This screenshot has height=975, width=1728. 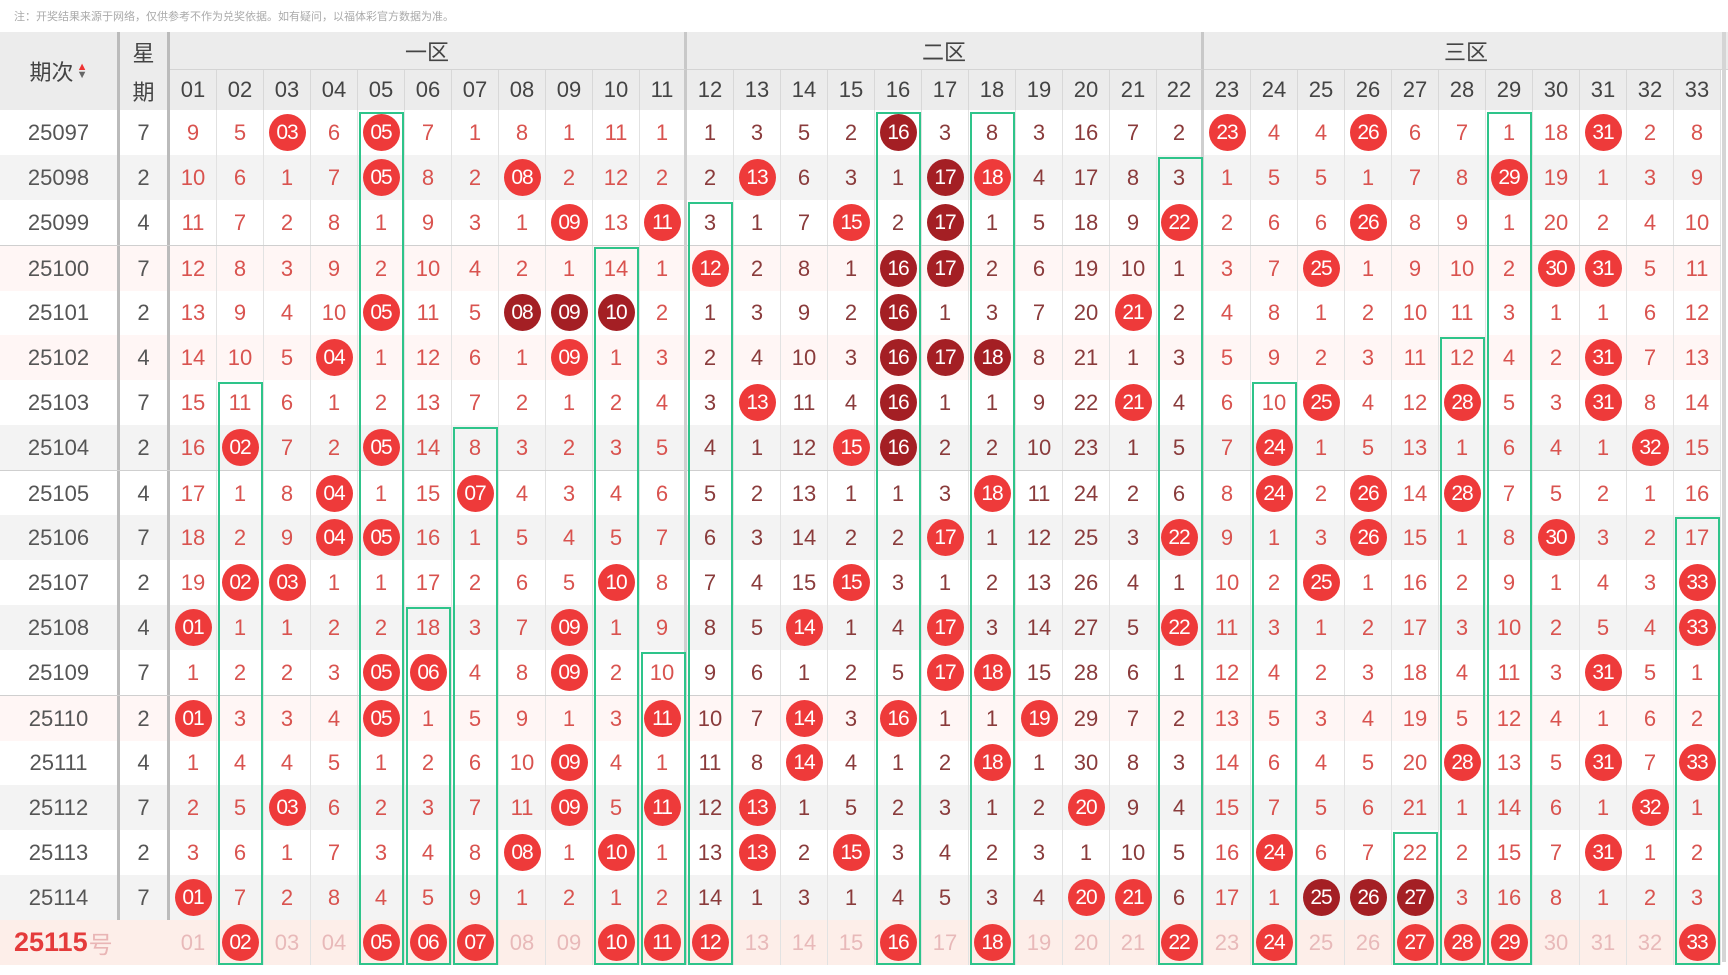 What do you see at coordinates (1650, 942) in the screenshot?
I see `cell: 32` at bounding box center [1650, 942].